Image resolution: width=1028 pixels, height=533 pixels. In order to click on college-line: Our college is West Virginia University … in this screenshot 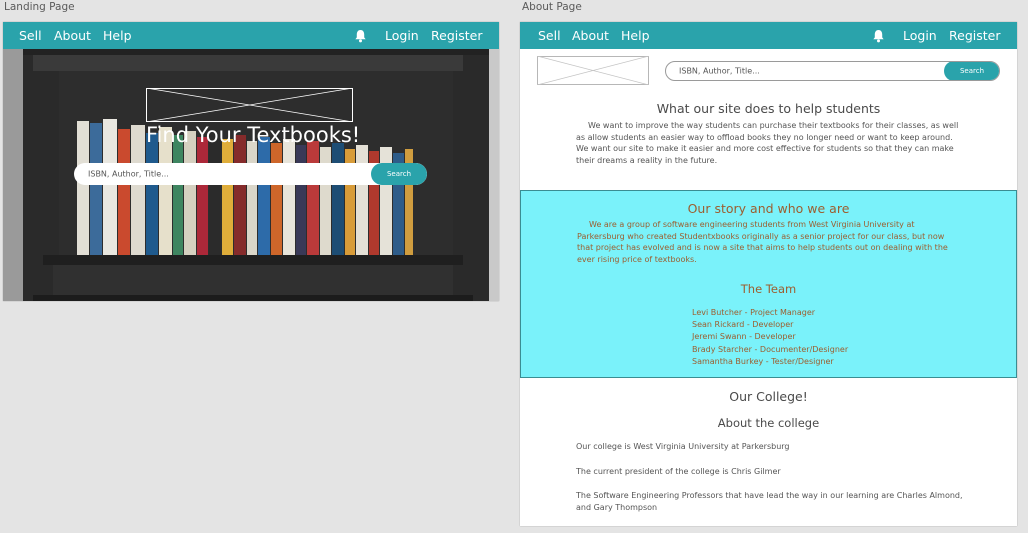, I will do `click(683, 446)`.